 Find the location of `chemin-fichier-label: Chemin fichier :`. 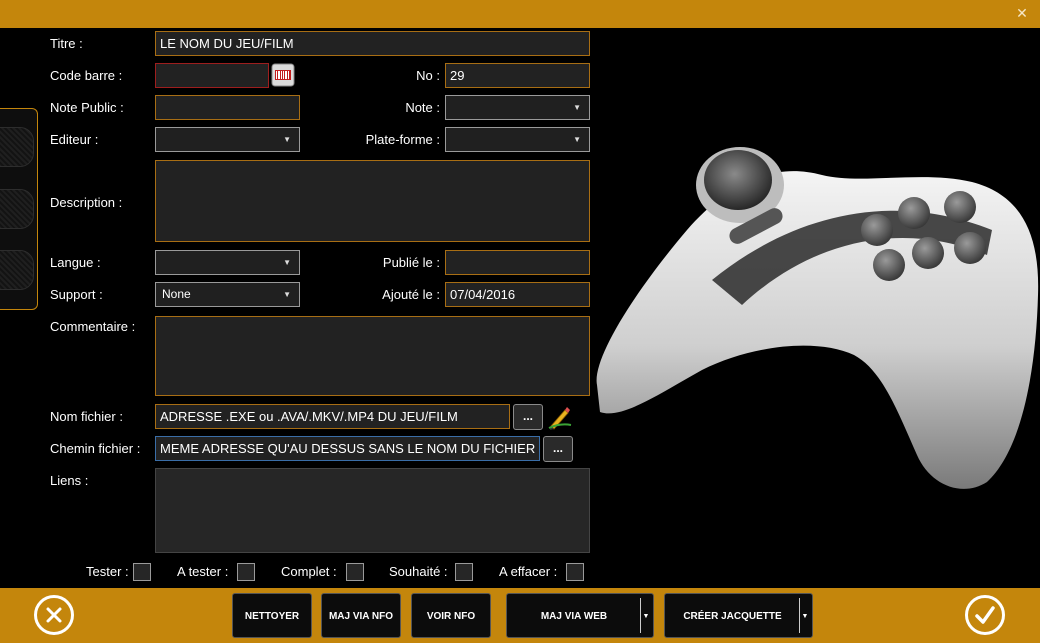

chemin-fichier-label: Chemin fichier : is located at coordinates (95, 448).